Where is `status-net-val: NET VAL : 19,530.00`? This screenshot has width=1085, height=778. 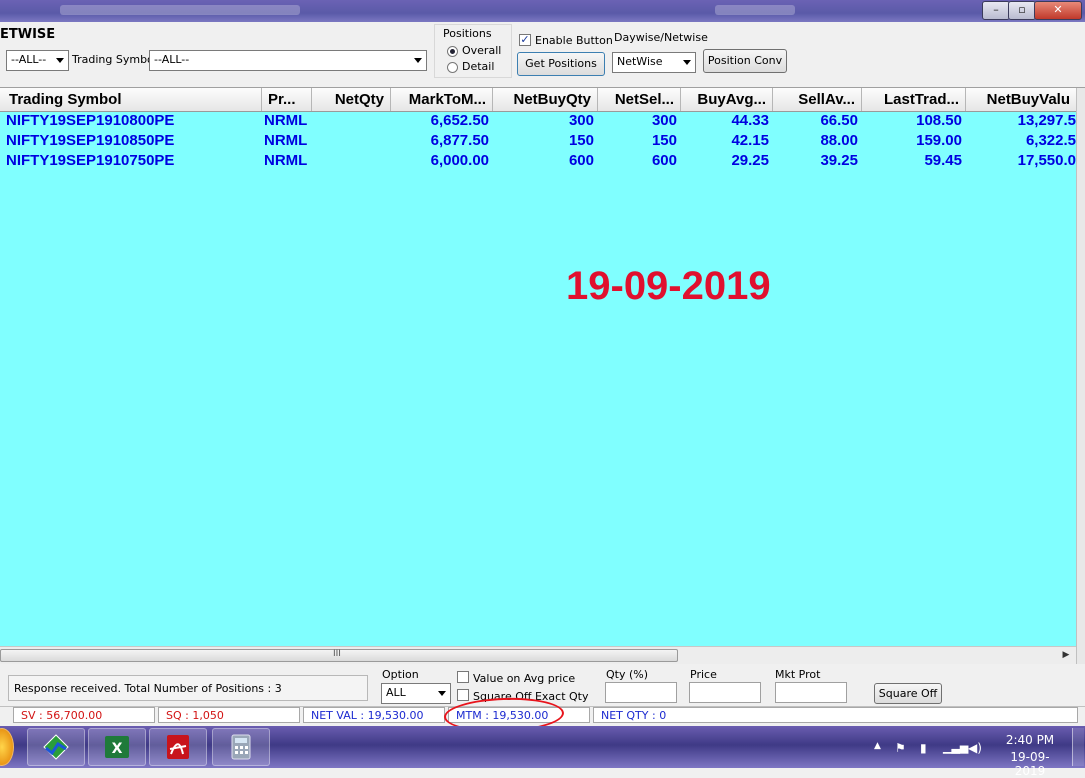
status-net-val: NET VAL : 19,530.00 is located at coordinates (374, 715).